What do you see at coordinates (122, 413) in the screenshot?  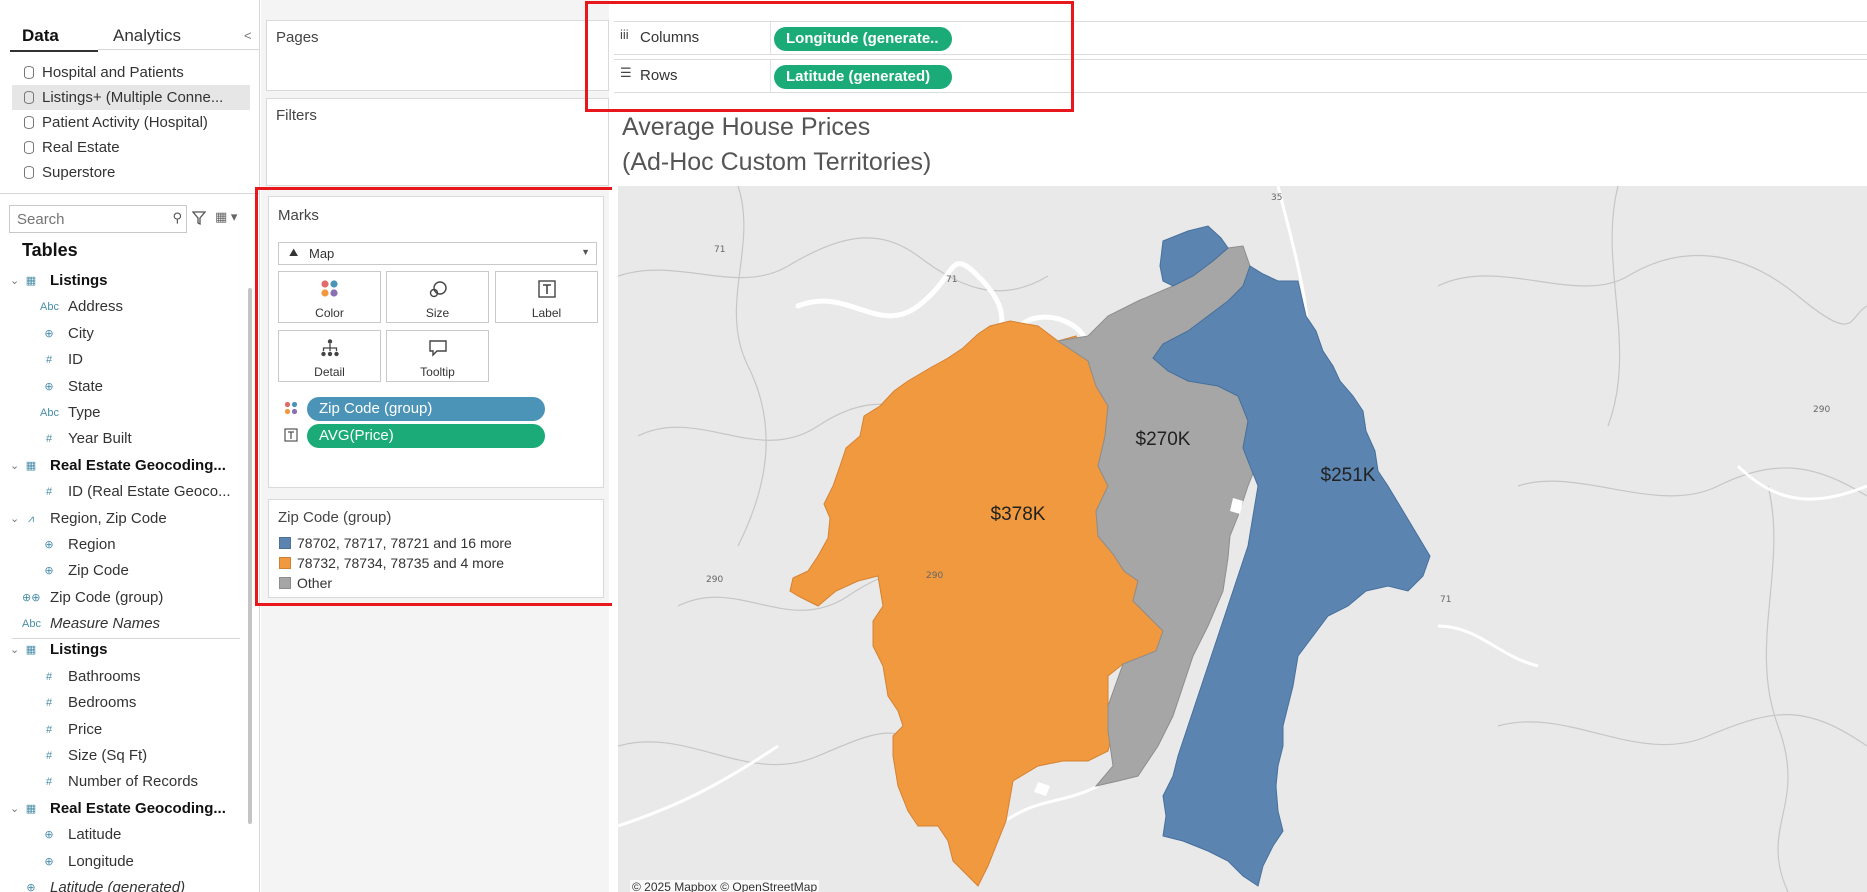 I see `field-item: Abc Type` at bounding box center [122, 413].